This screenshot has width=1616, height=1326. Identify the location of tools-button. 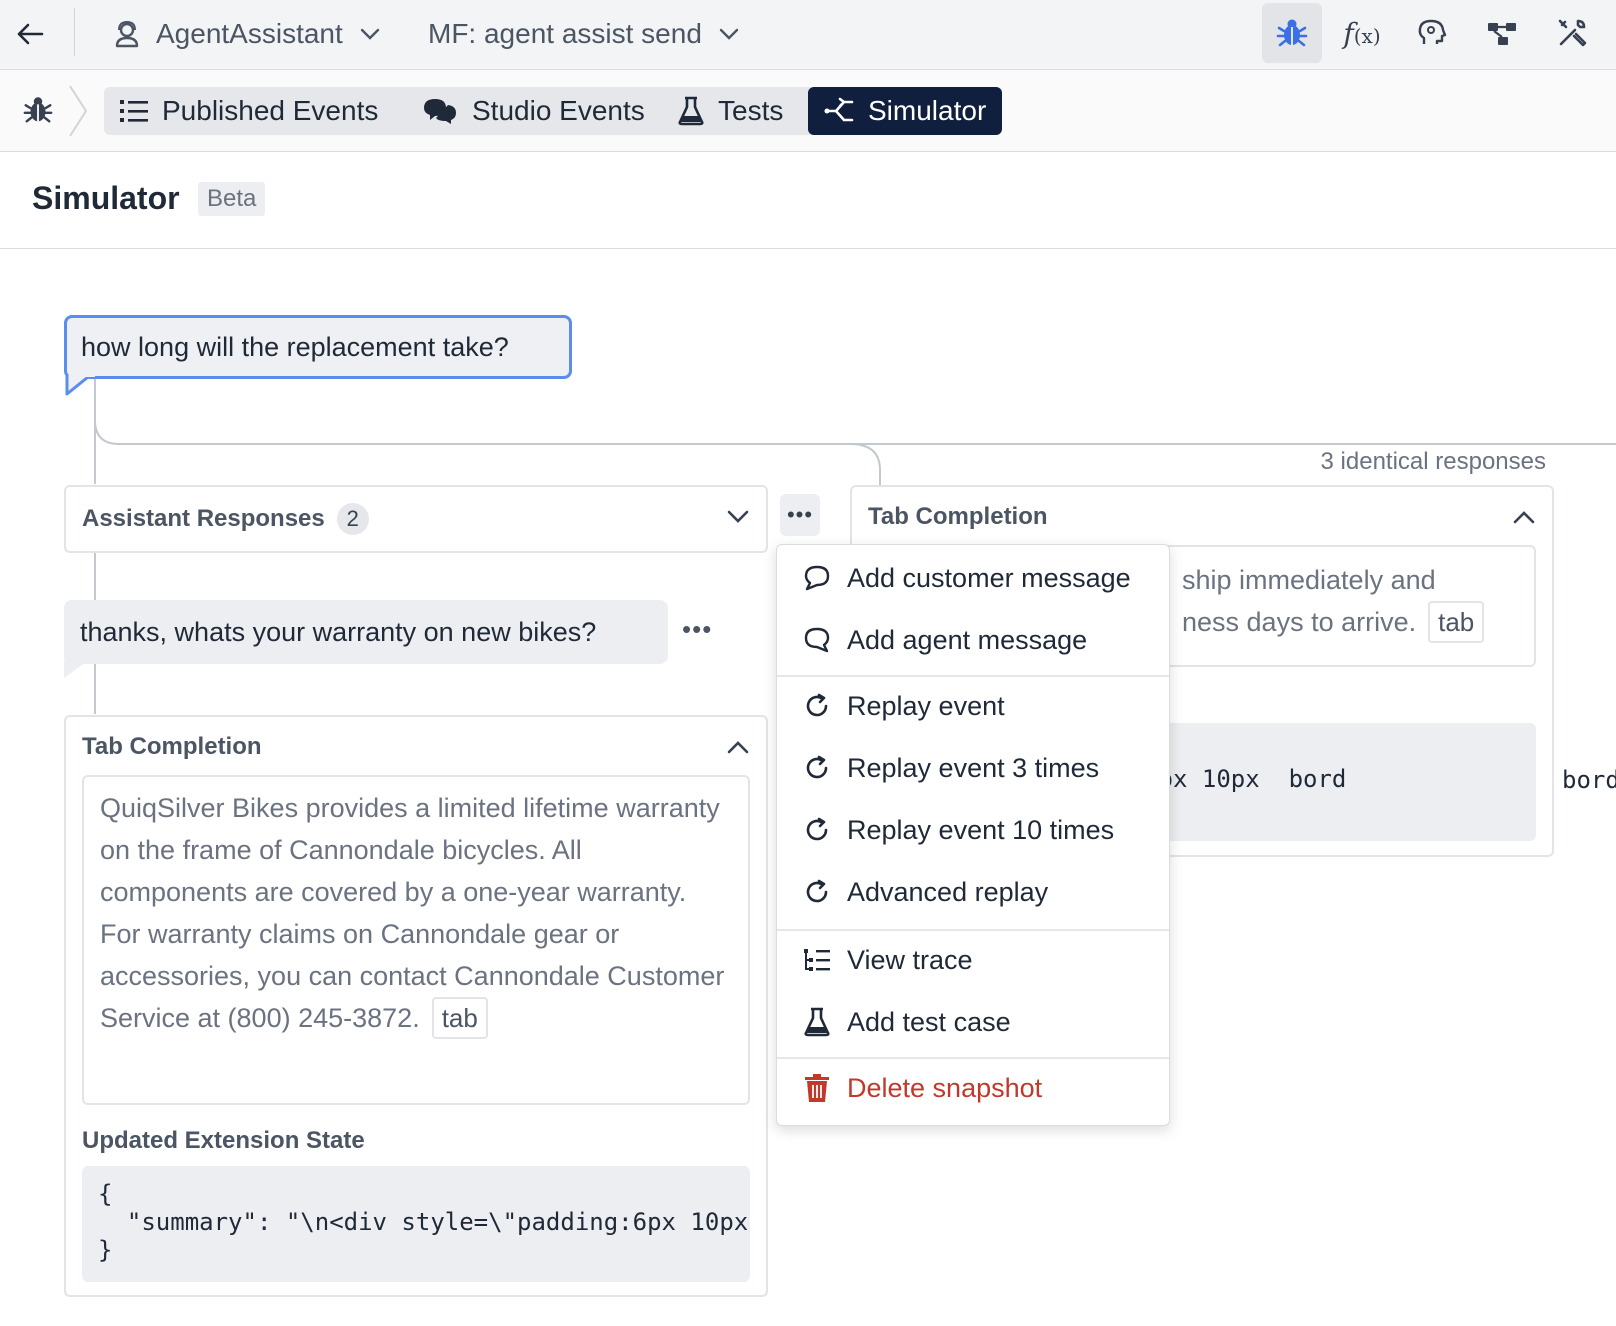
(1572, 33).